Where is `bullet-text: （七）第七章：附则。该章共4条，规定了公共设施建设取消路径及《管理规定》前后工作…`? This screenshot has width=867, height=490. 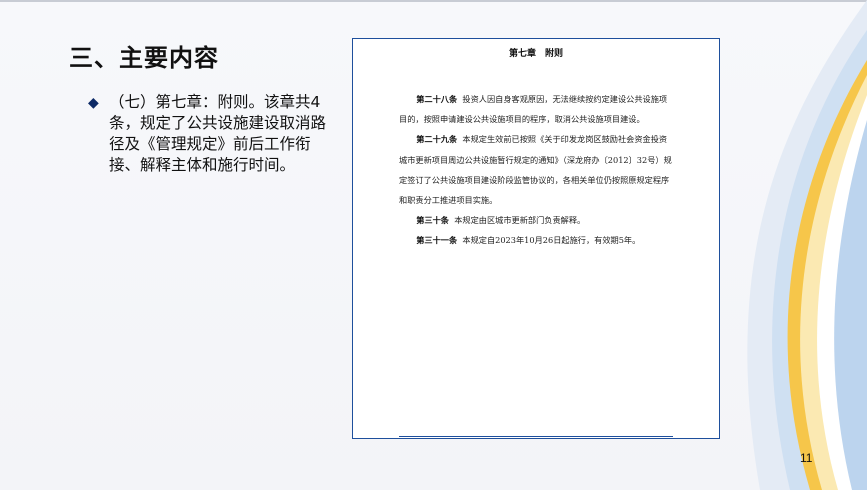
bullet-text: （七）第七章：附则。该章共4条，规定了公共设施建设取消路径及《管理规定》前后工作… is located at coordinates (218, 133).